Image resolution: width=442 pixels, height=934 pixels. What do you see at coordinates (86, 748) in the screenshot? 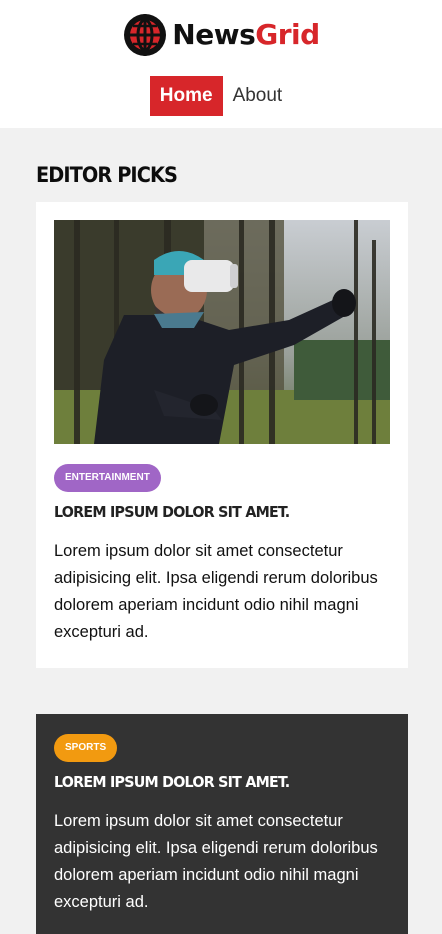
I see `category-badge: Sports` at bounding box center [86, 748].